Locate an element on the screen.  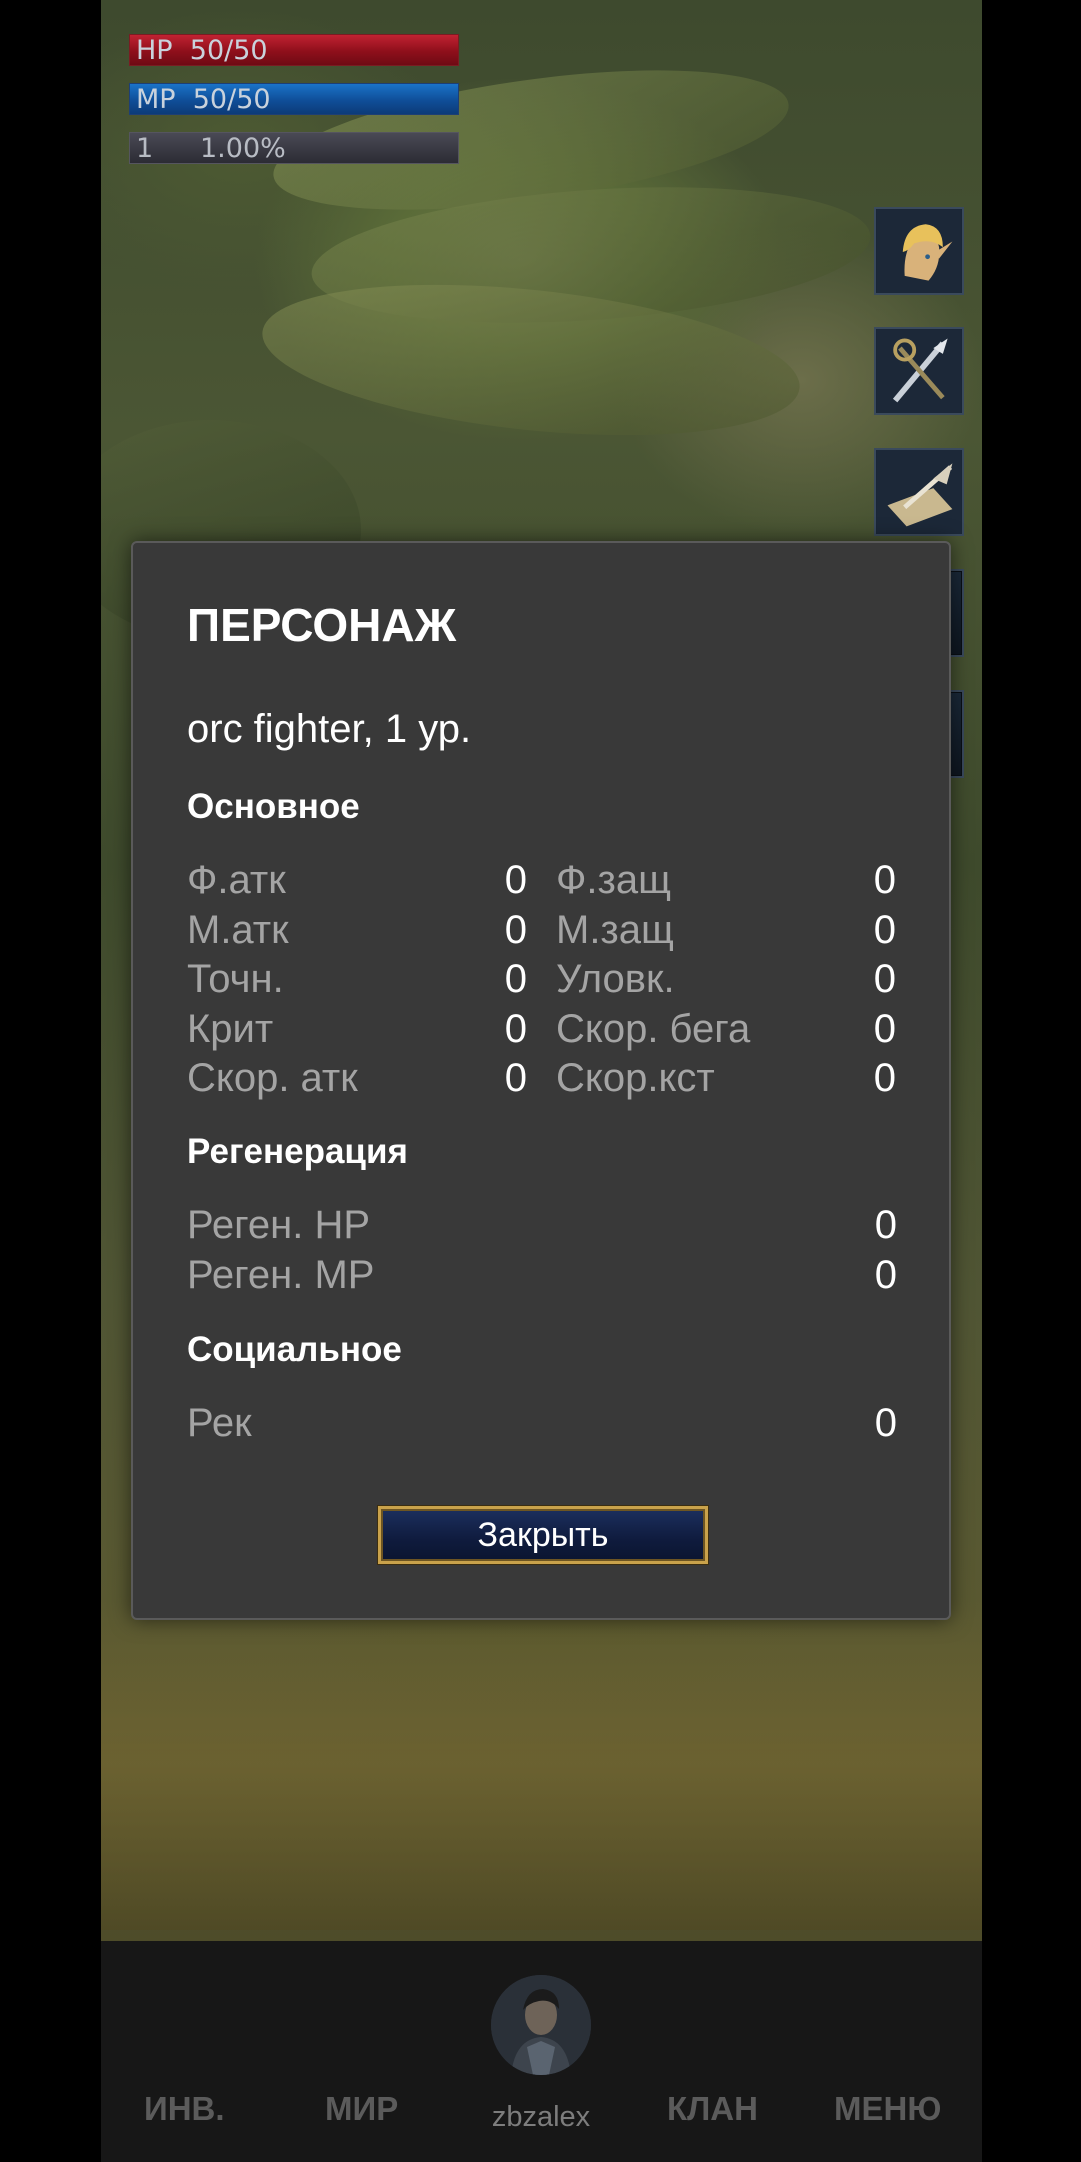
username: zbzalex is located at coordinates (541, 2117).